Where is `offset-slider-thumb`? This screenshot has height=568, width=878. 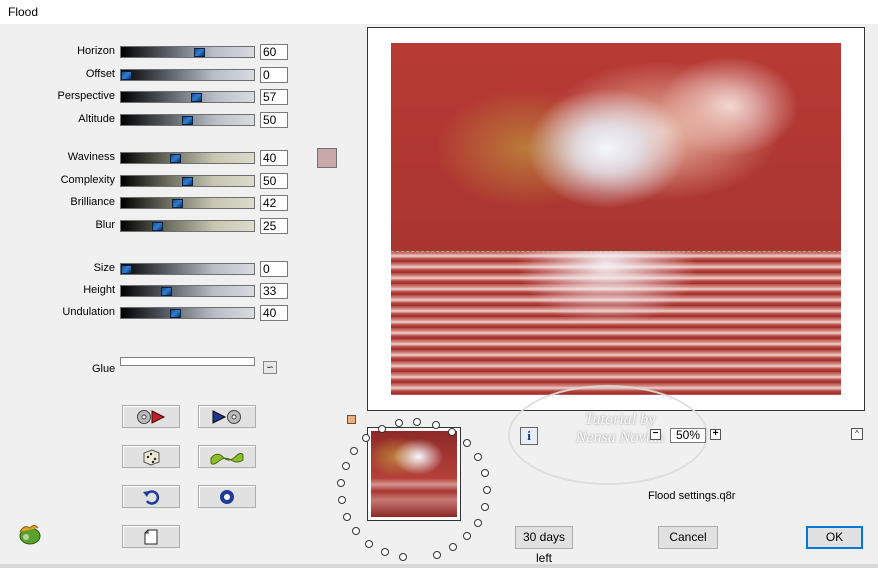
offset-slider-thumb is located at coordinates (126, 75).